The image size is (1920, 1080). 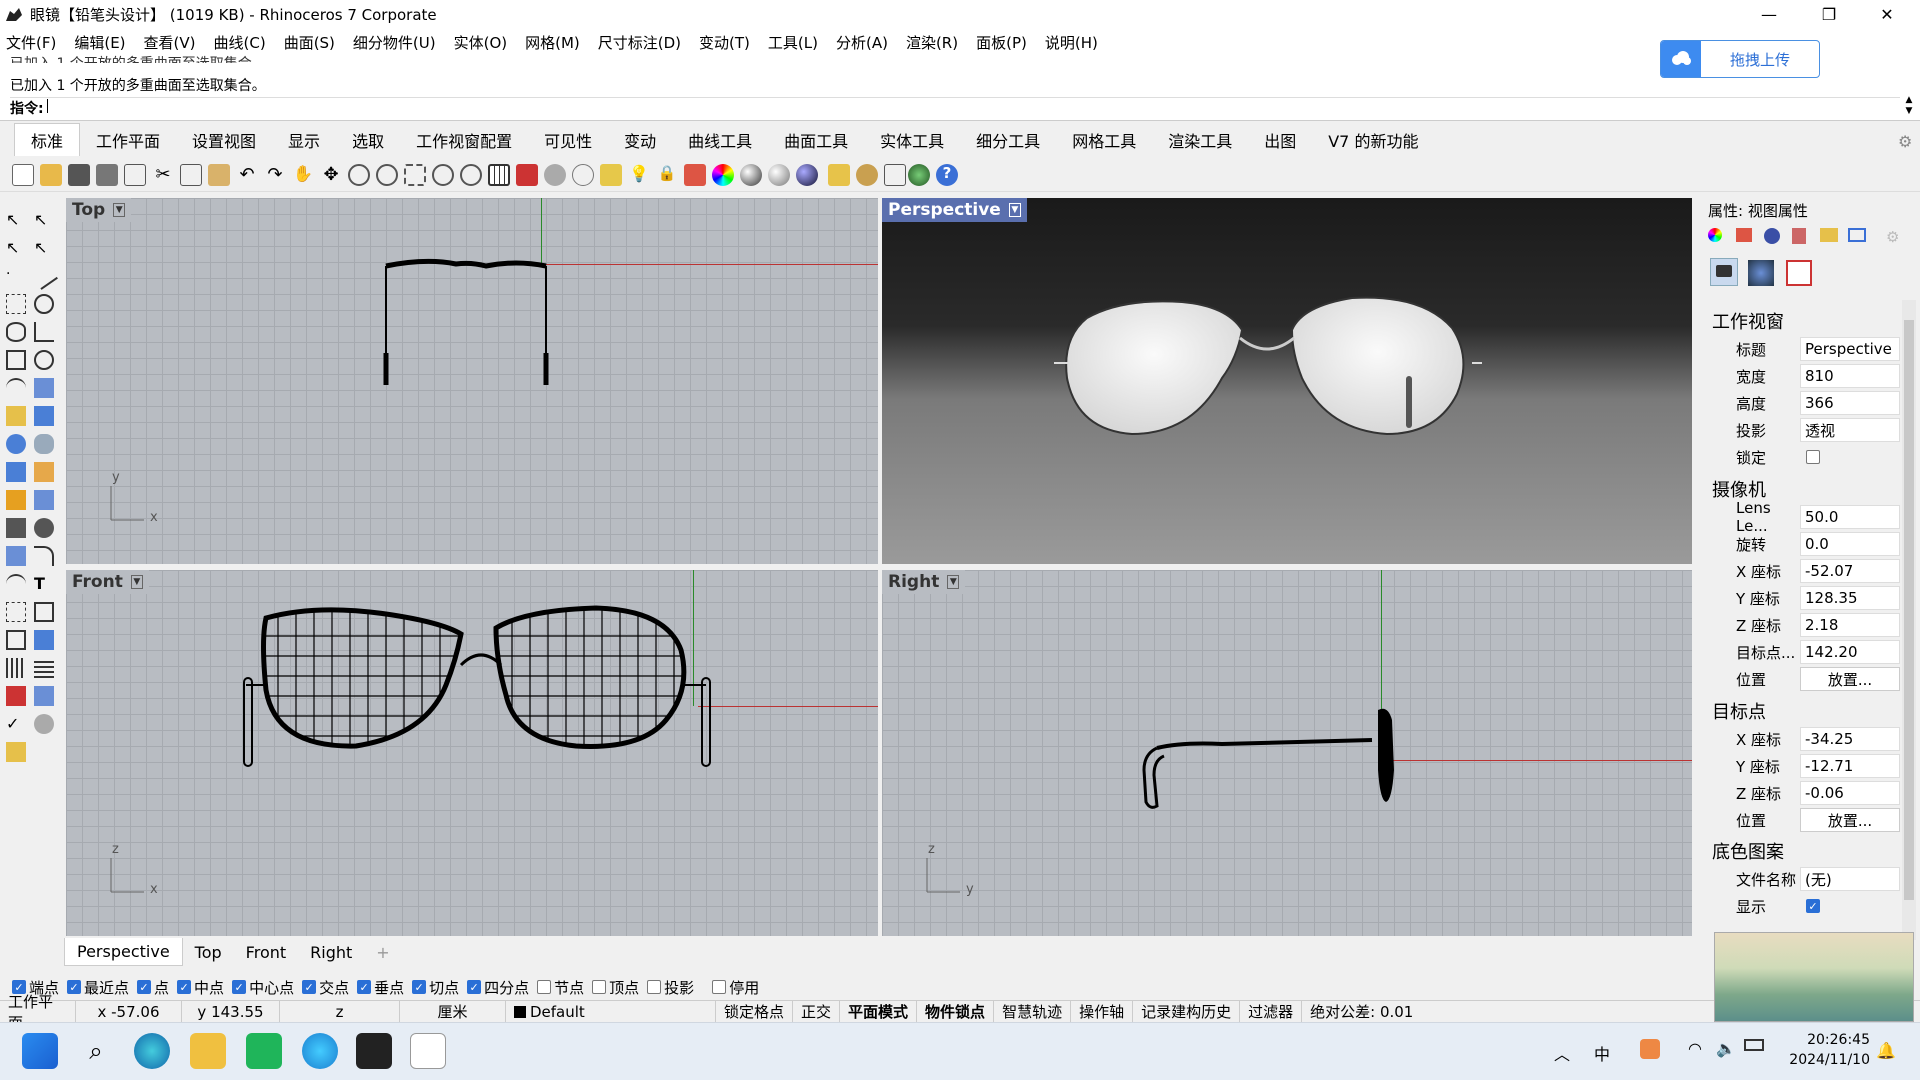 I want to click on osnap-tan: ✓ 切点, so click(x=435, y=987).